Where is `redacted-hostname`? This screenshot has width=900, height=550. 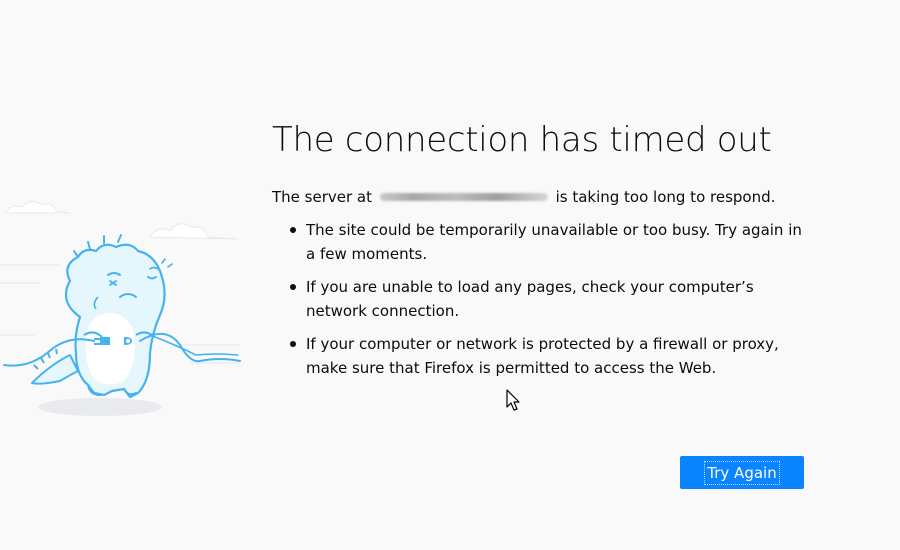
redacted-hostname is located at coordinates (463, 196).